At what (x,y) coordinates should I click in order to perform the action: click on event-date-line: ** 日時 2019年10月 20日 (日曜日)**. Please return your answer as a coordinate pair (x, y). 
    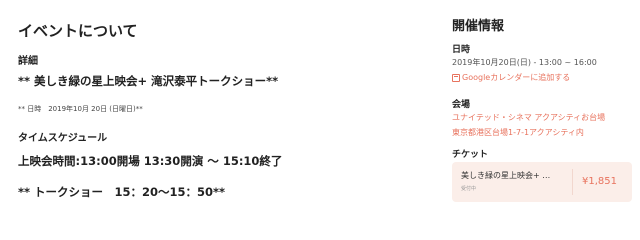
    Looking at the image, I should click on (80, 109).